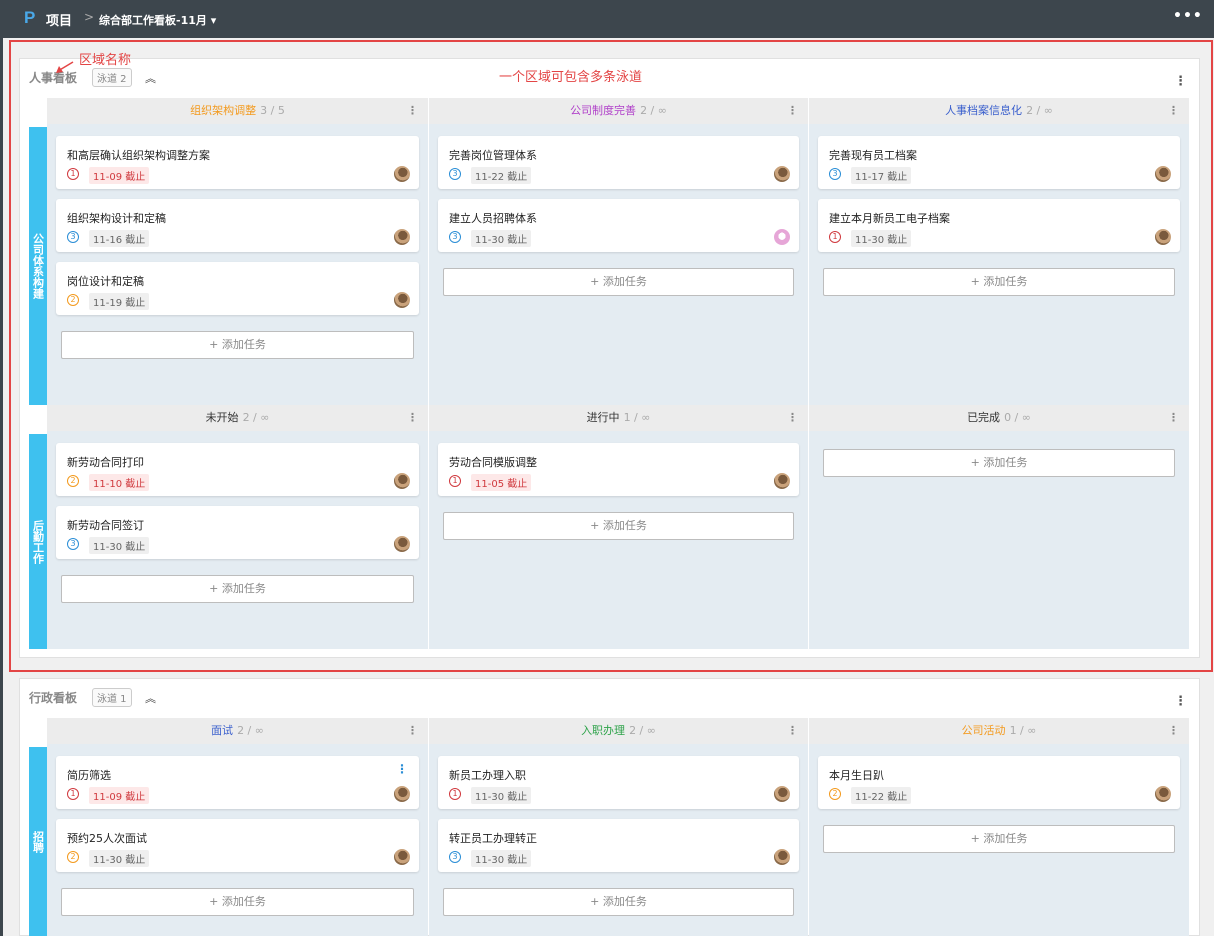  I want to click on priority-icon: 3, so click(455, 857).